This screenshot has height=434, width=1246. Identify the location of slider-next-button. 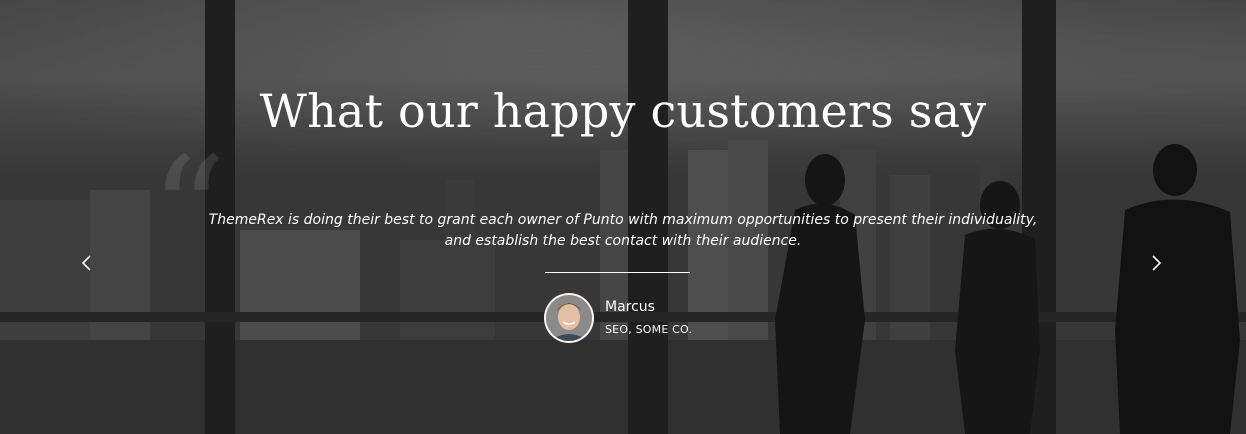
(1156, 263).